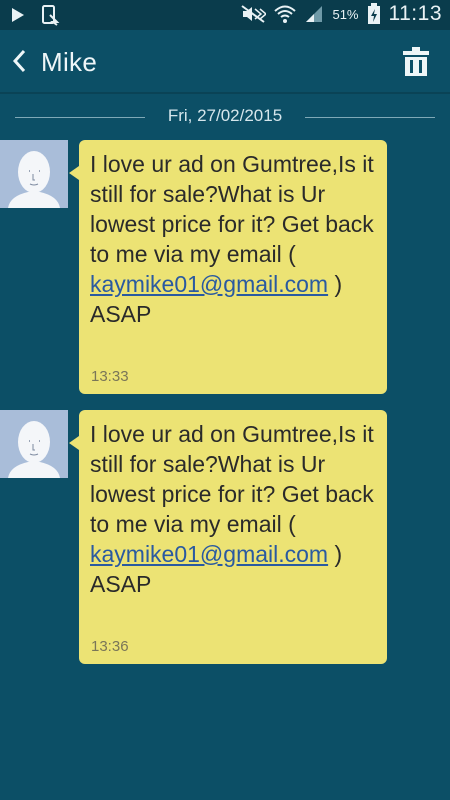 This screenshot has height=800, width=450. Describe the element at coordinates (110, 376) in the screenshot. I see `message-timestamp: 13:33` at that location.